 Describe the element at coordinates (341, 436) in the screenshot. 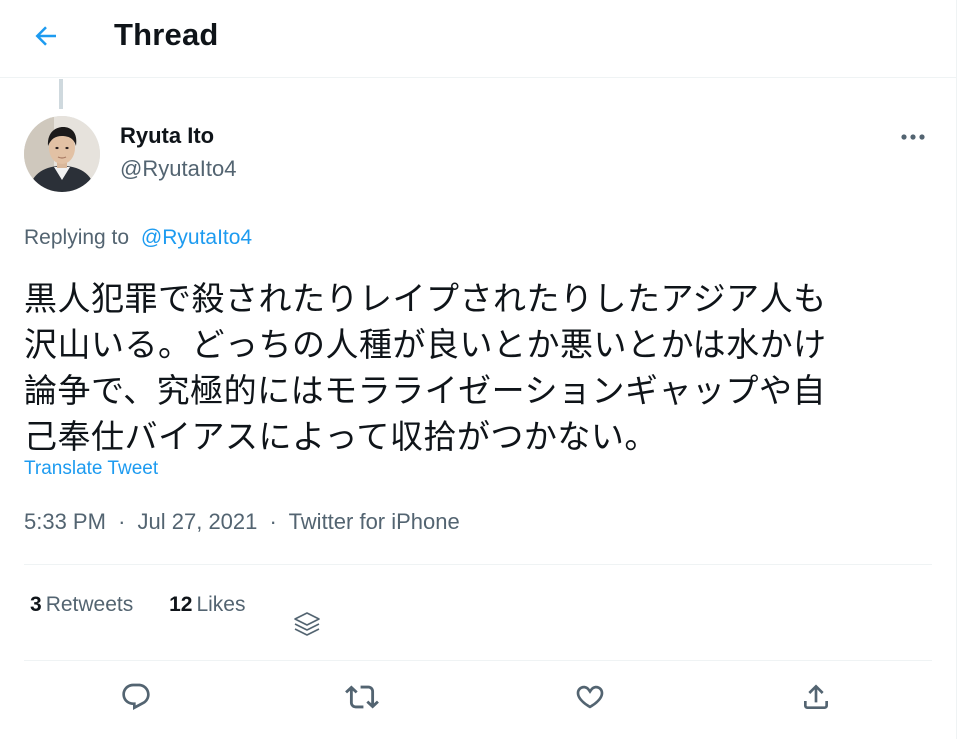

I see `tweet-line: 己奉仕バイアスによって収拾がつかない。` at that location.